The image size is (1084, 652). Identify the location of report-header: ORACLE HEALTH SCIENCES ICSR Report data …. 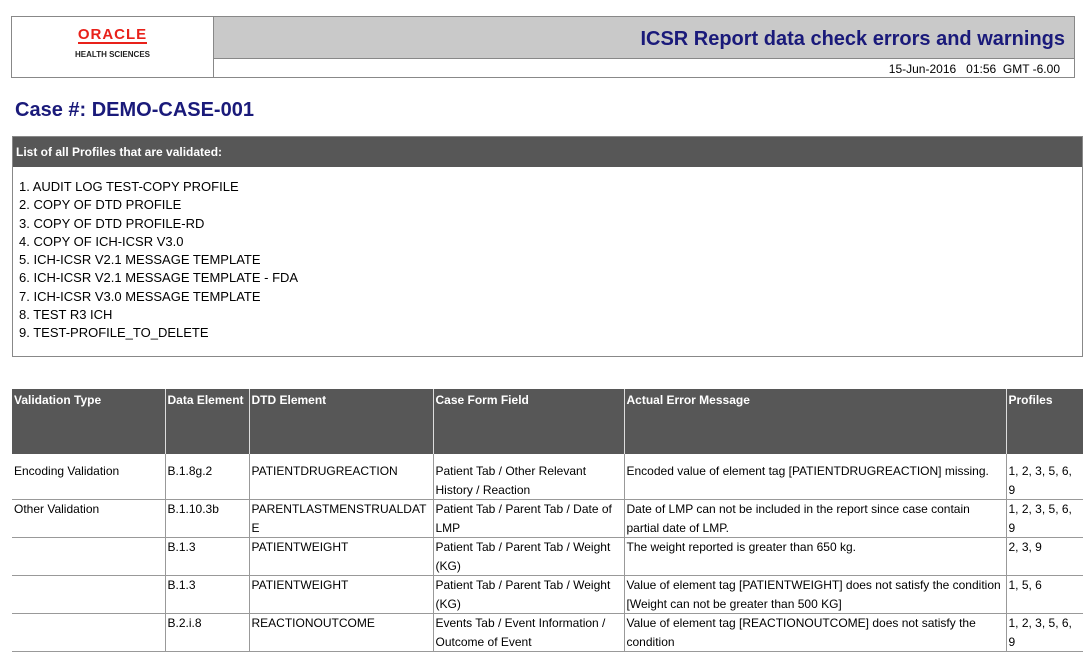
(543, 47).